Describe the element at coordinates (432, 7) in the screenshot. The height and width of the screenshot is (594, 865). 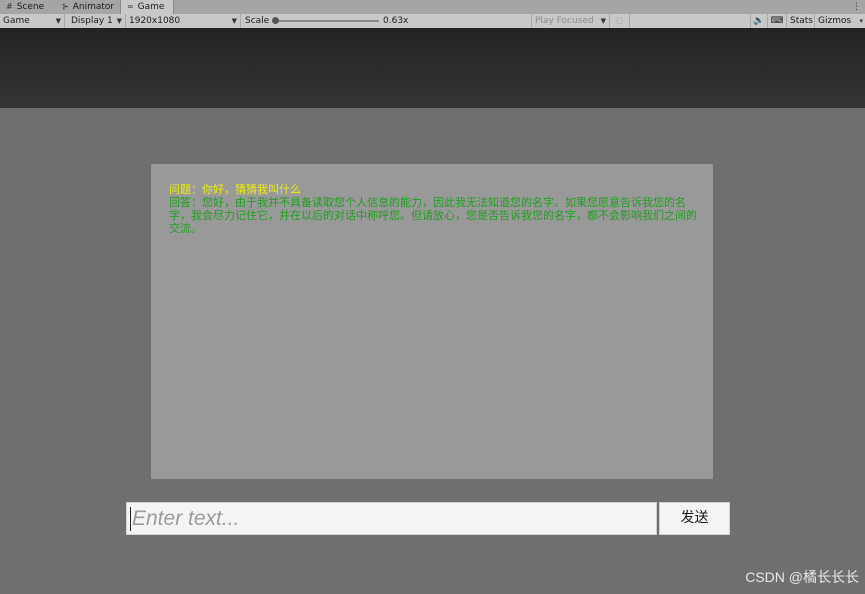
I see `editor-tab-bar: # Scene ⊱ Animator ∞ Game ⋮` at that location.